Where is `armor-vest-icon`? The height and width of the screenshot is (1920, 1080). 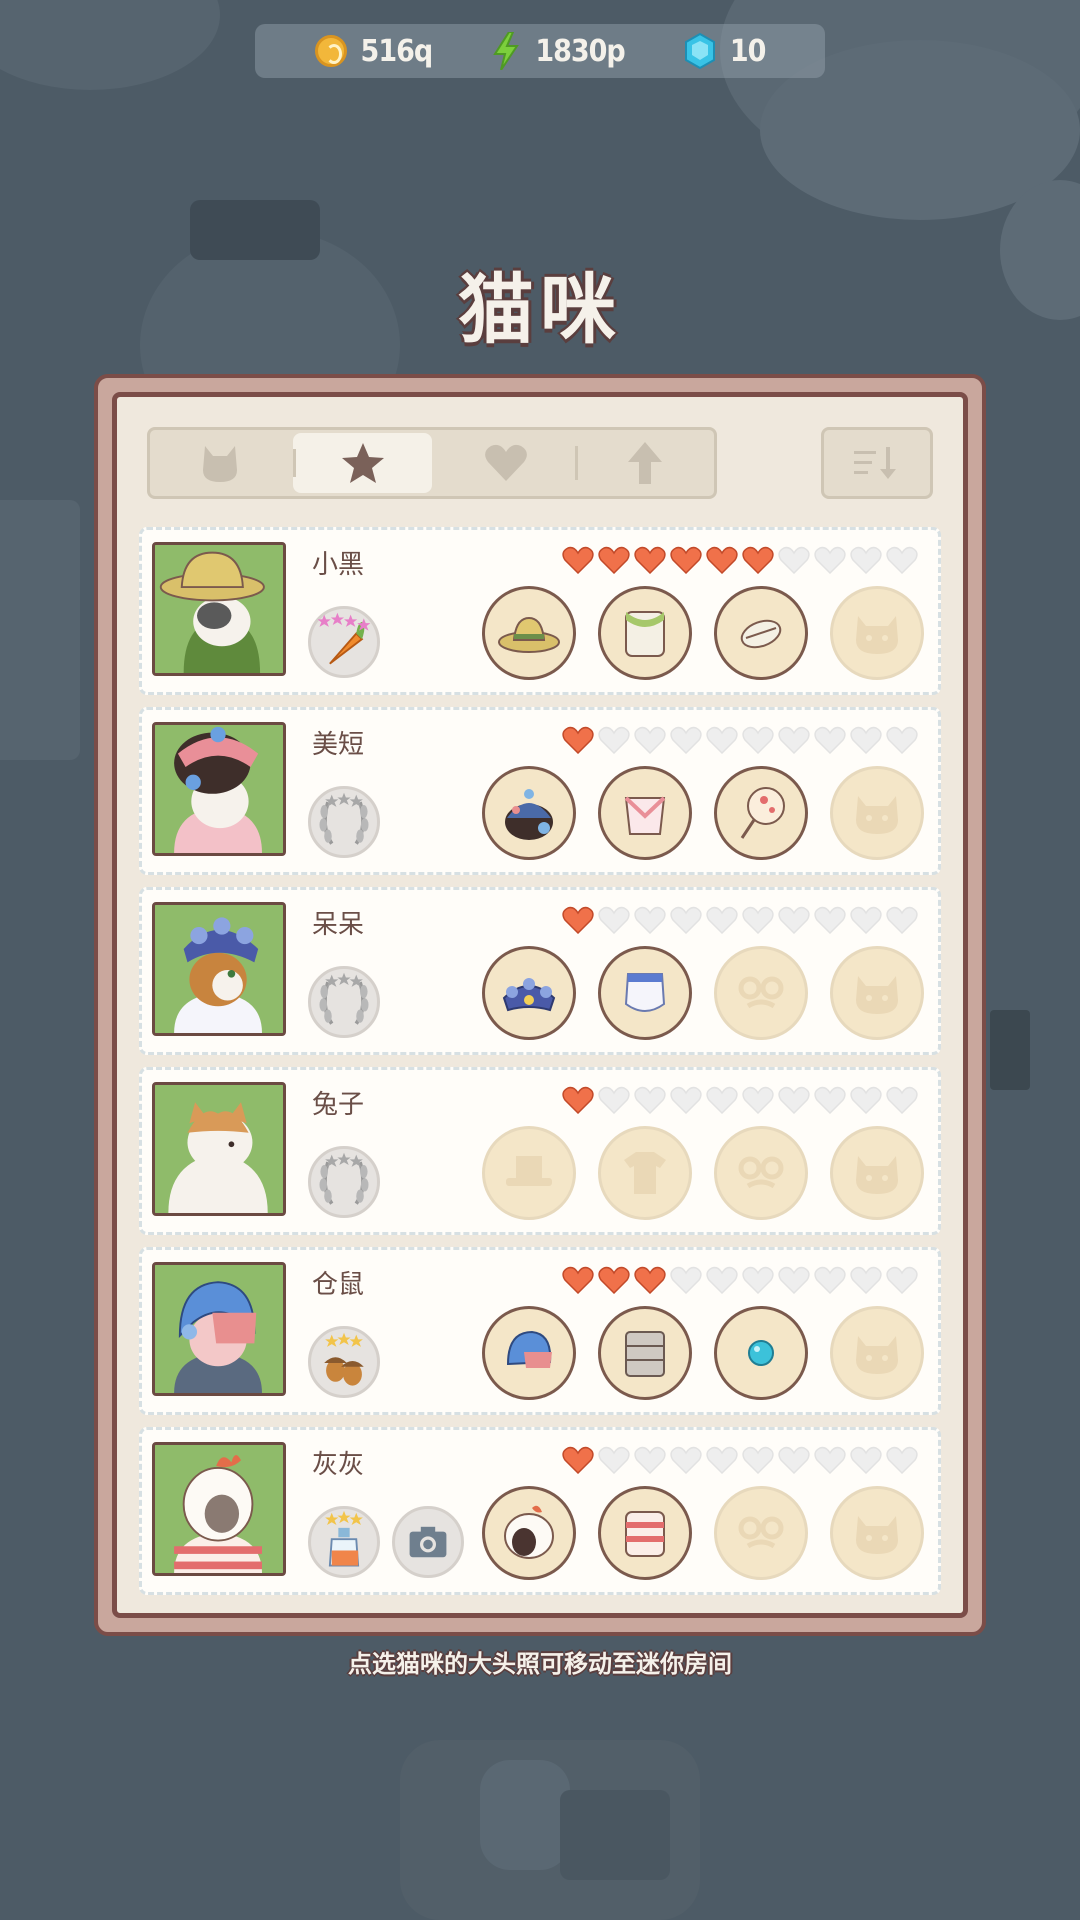 armor-vest-icon is located at coordinates (645, 1353).